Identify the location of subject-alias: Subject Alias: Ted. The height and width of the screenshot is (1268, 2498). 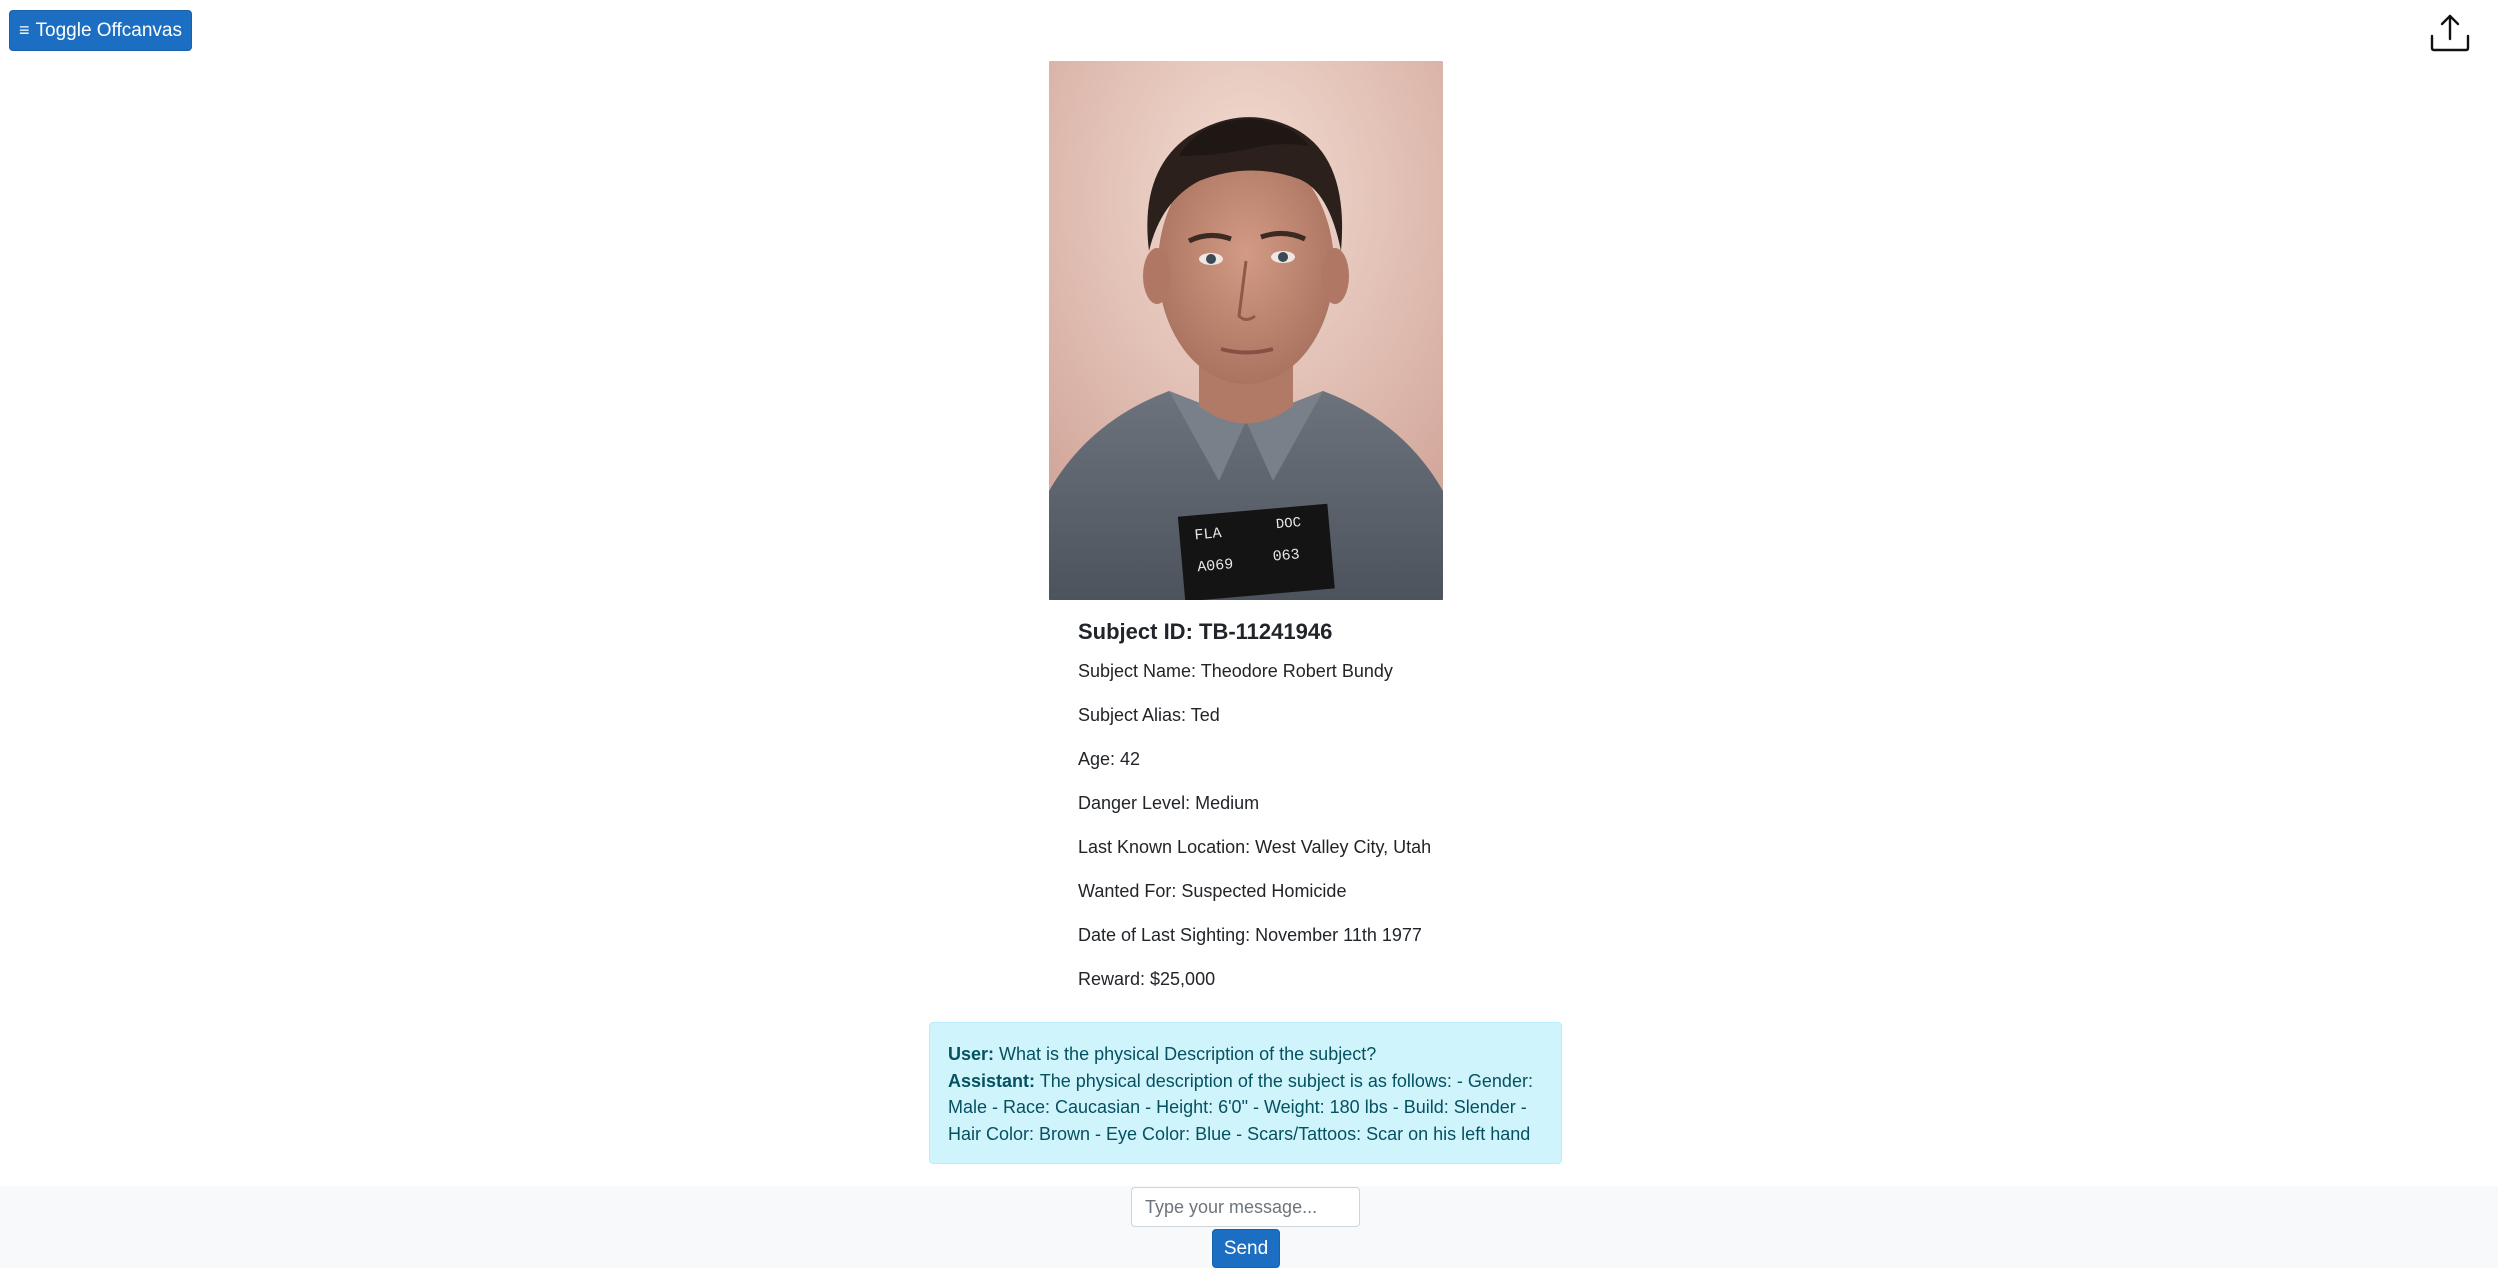
(1149, 715).